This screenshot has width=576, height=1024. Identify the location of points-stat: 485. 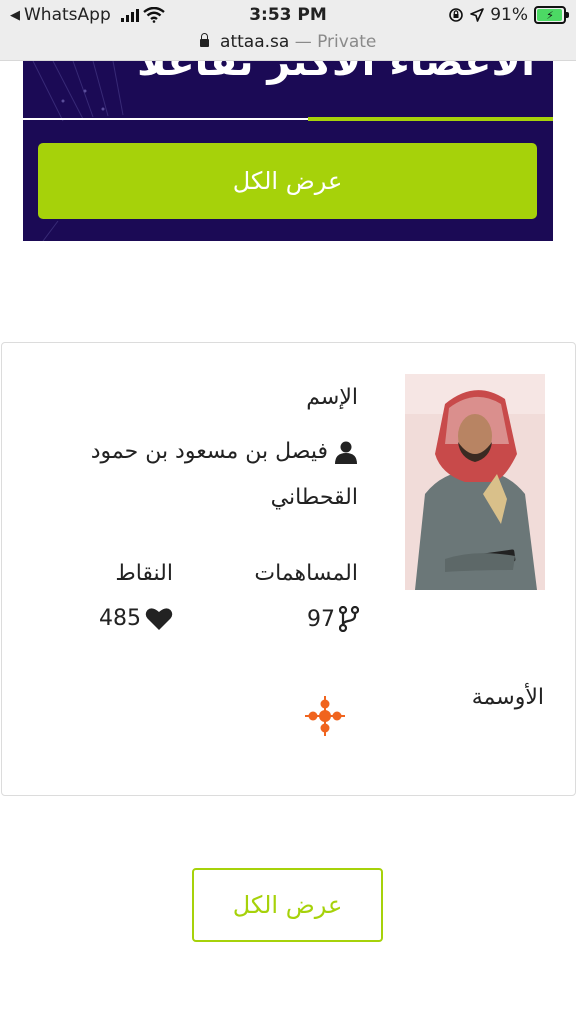
(136, 618).